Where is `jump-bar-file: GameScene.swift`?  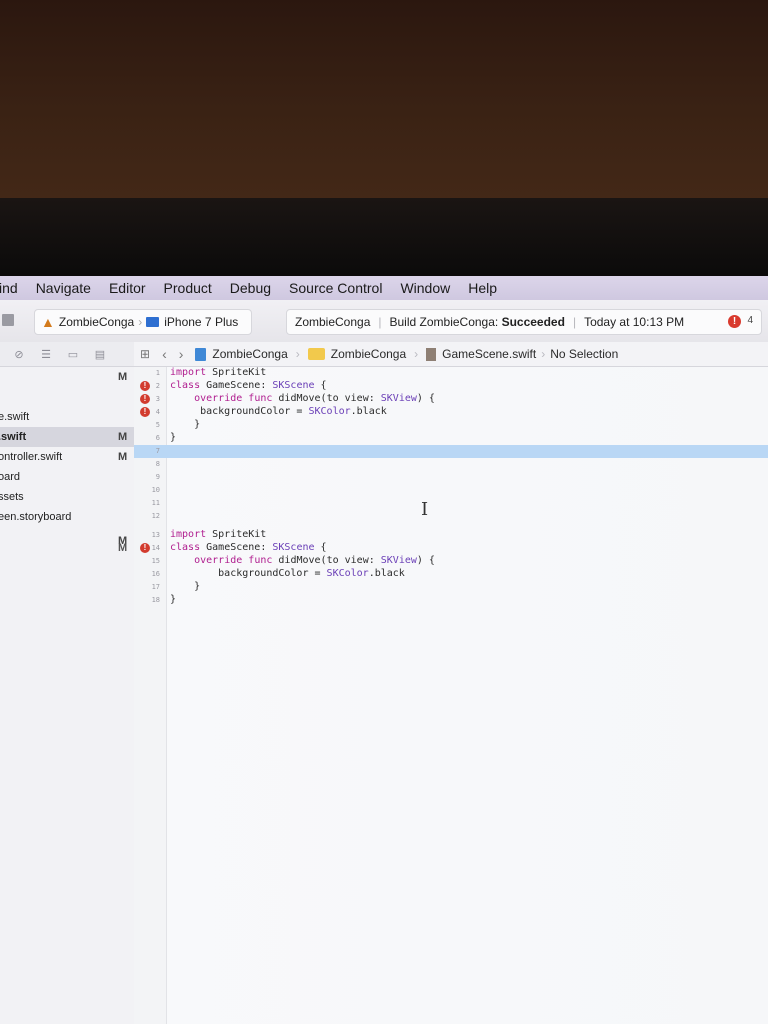
jump-bar-file: GameScene.swift is located at coordinates (481, 354).